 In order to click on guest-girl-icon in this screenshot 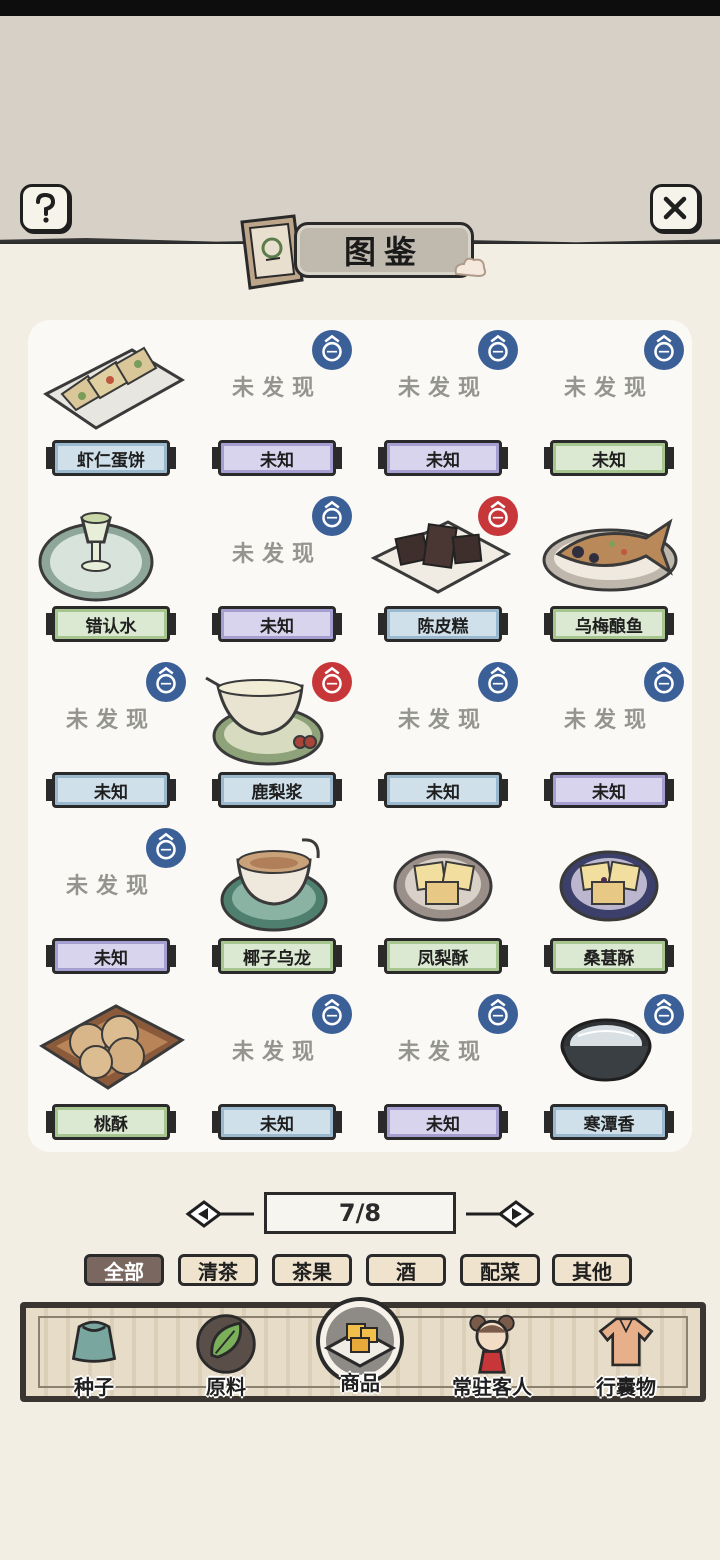, I will do `click(492, 1345)`.